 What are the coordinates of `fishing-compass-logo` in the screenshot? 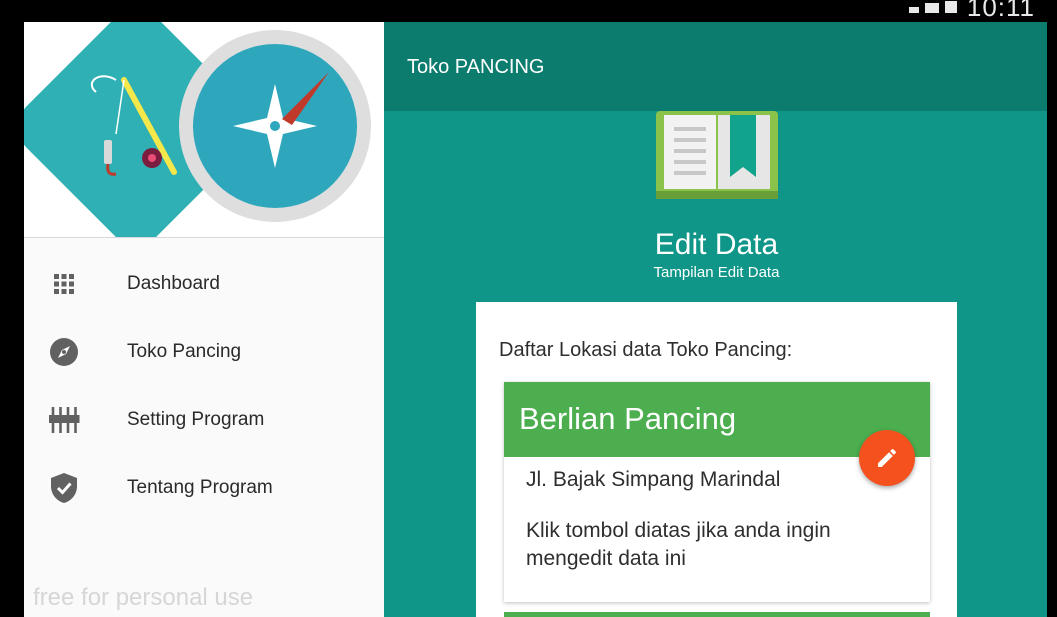 It's located at (197, 129).